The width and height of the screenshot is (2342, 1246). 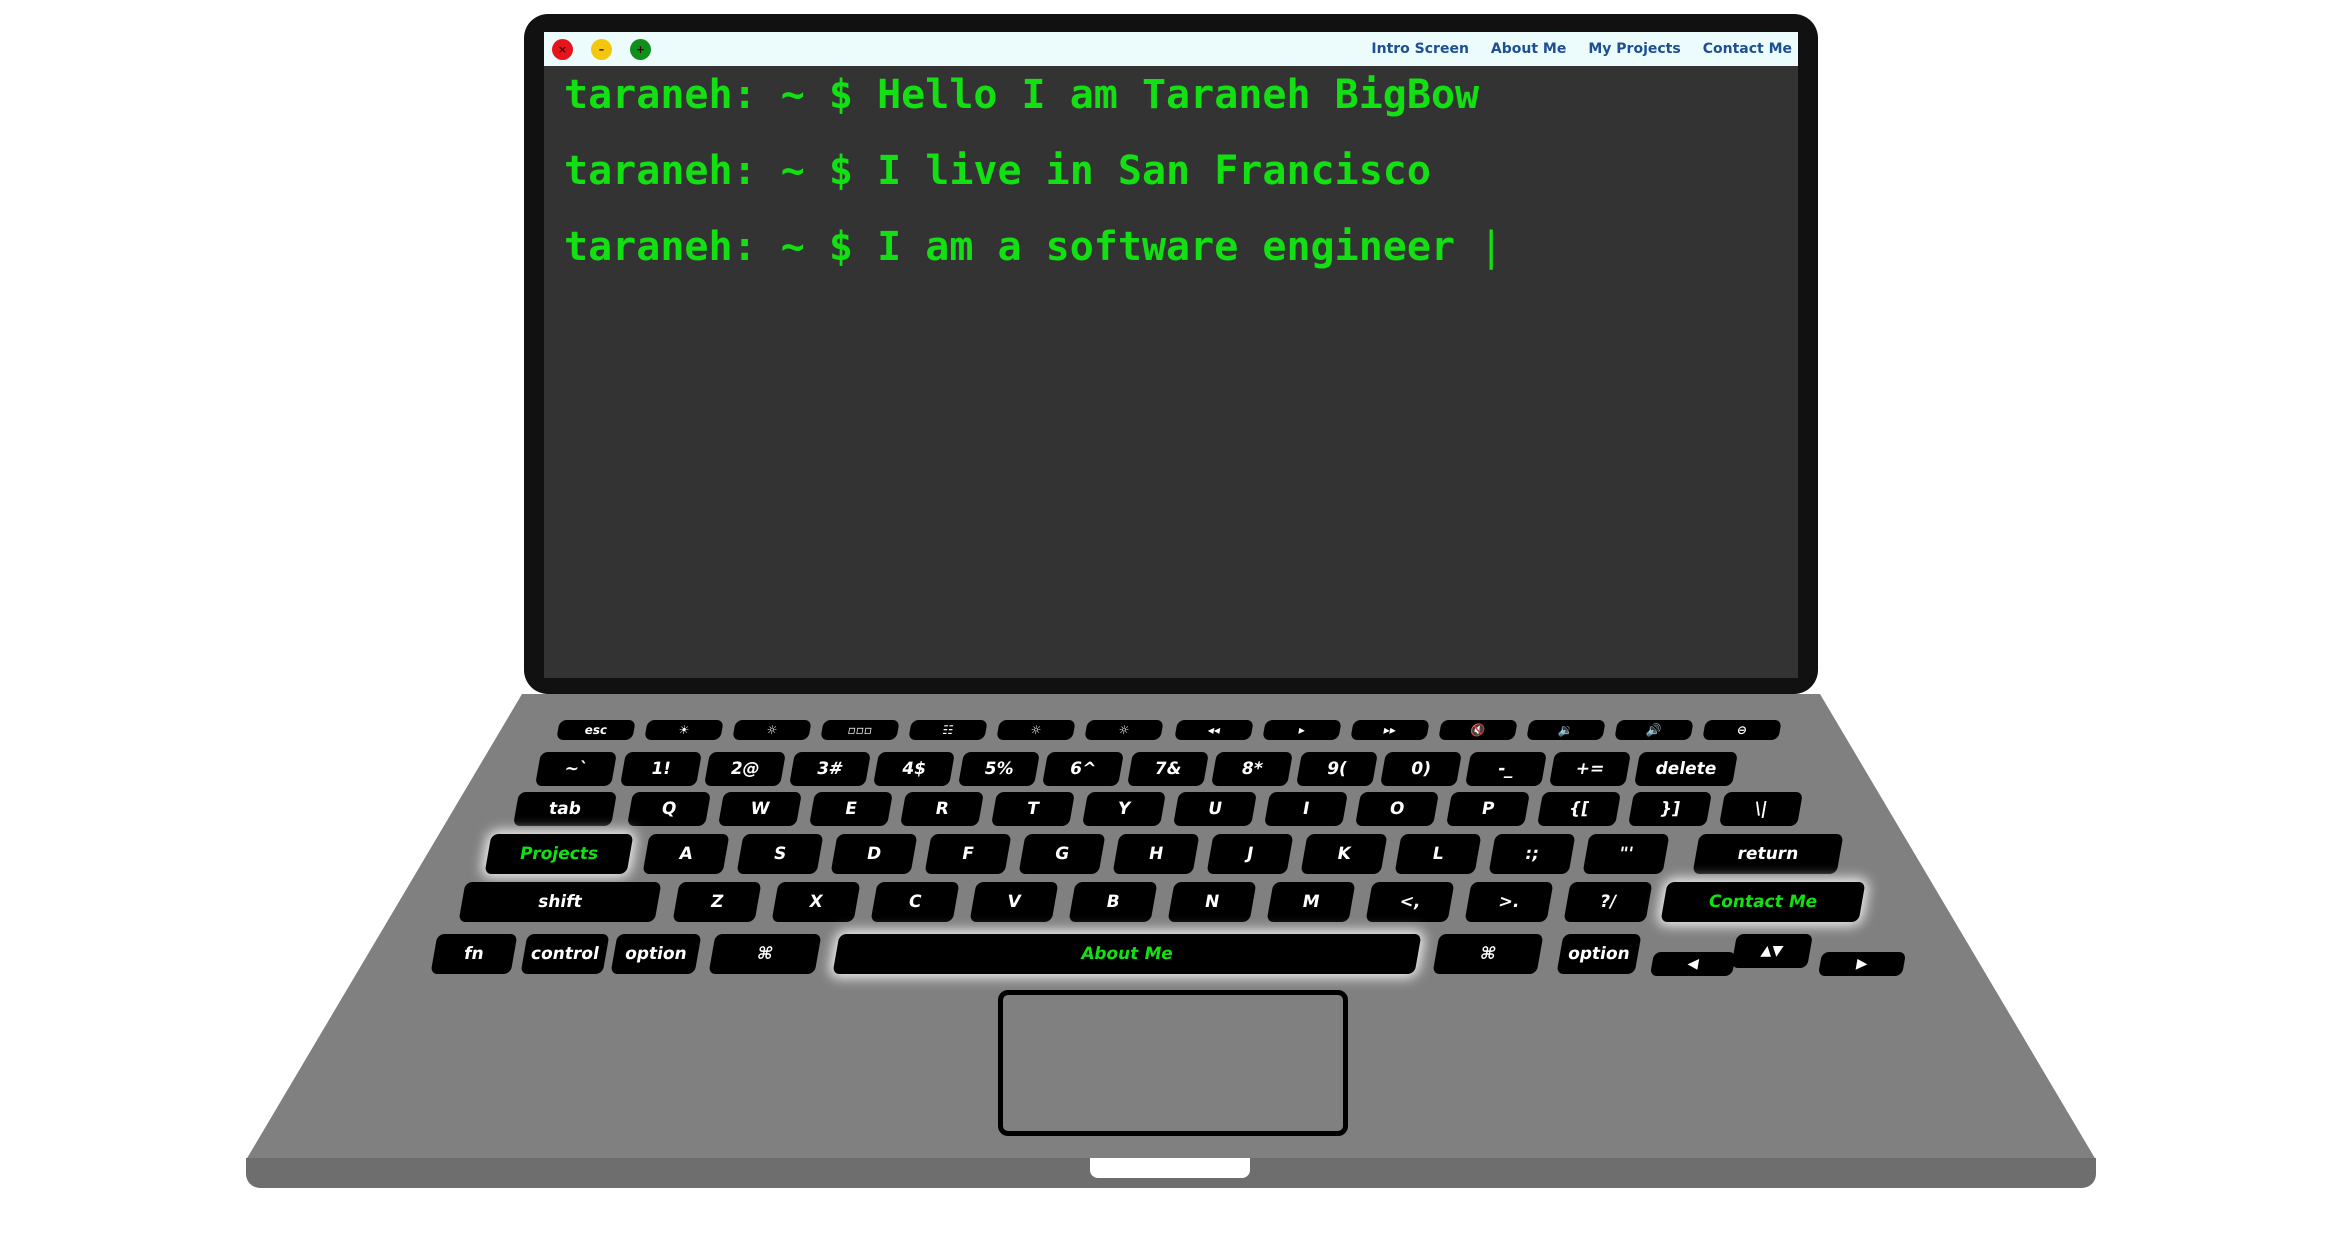 What do you see at coordinates (968, 854) in the screenshot?
I see `key-f-4: F` at bounding box center [968, 854].